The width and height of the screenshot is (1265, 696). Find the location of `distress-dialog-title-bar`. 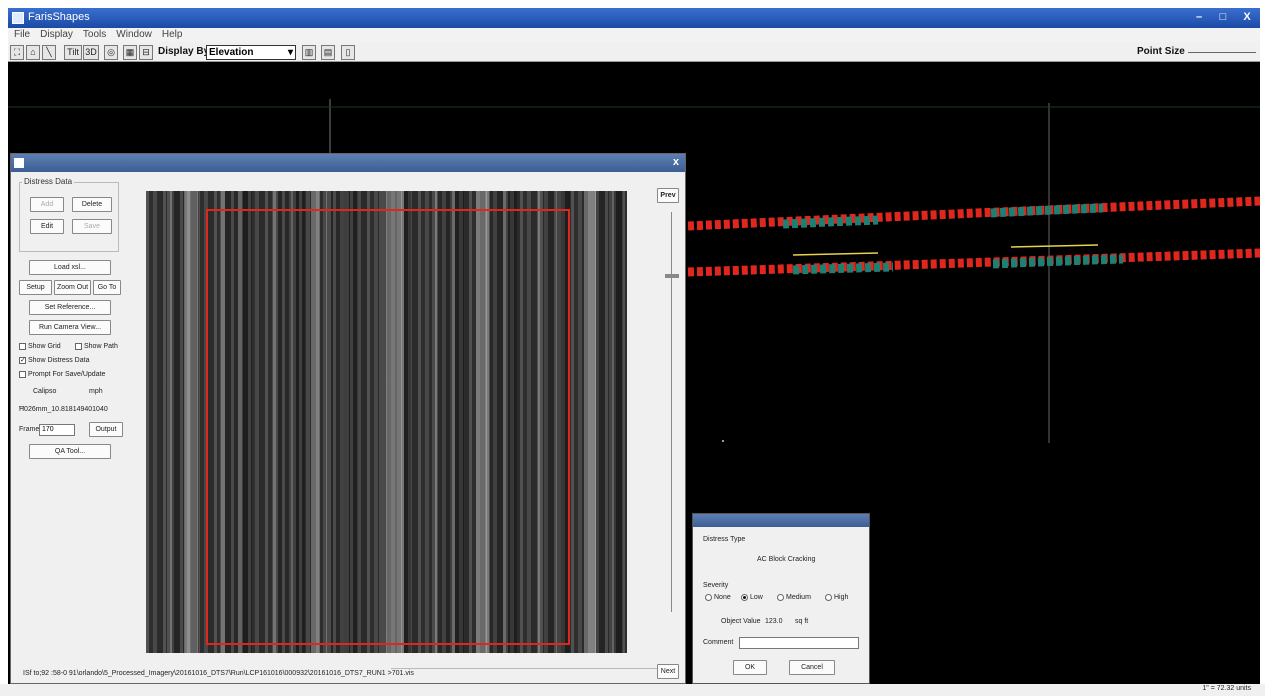

distress-dialog-title-bar is located at coordinates (781, 520).